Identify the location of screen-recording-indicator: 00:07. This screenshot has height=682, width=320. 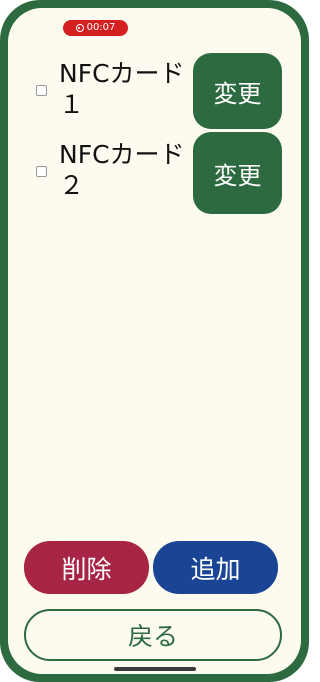
(95, 28).